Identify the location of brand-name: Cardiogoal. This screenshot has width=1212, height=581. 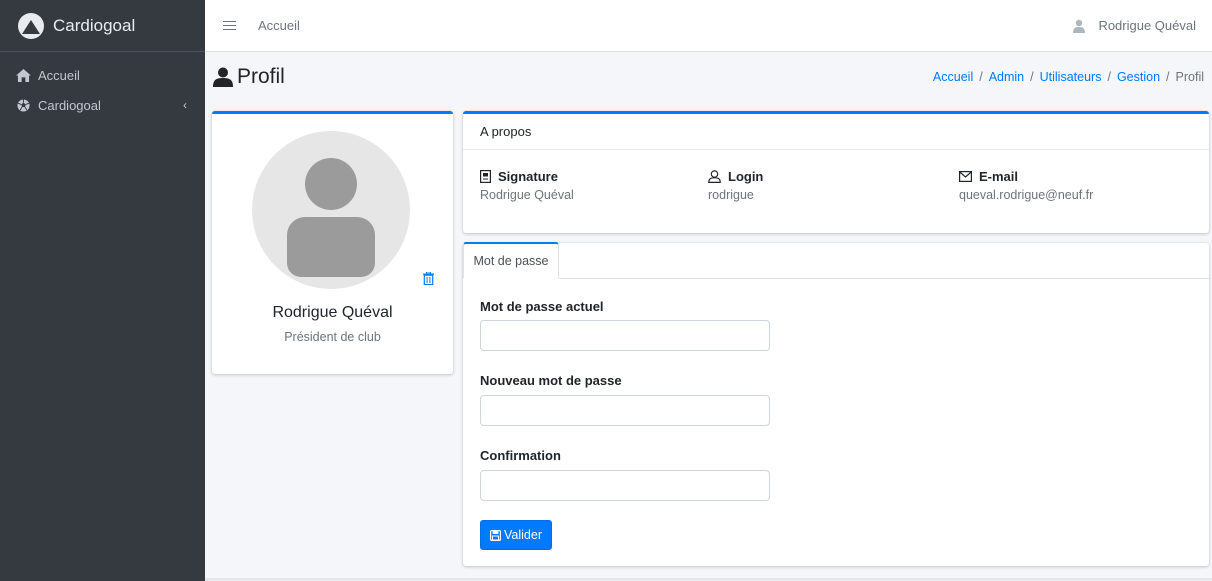
(94, 25).